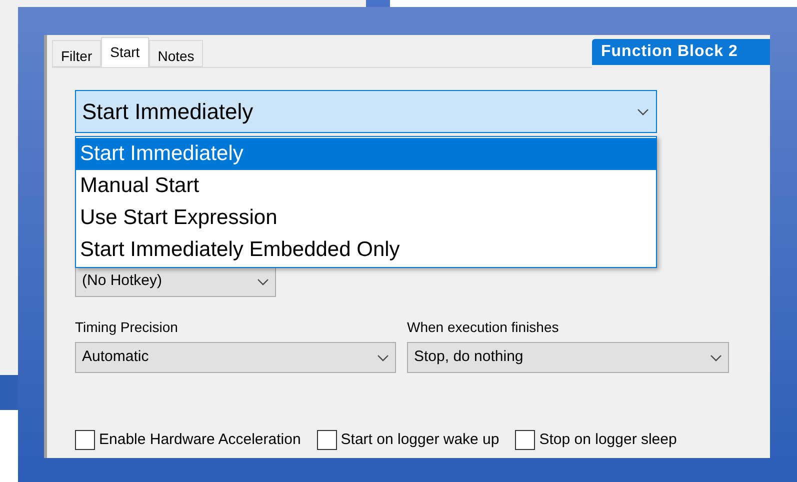  I want to click on field-label: Timing Precision, so click(127, 327).